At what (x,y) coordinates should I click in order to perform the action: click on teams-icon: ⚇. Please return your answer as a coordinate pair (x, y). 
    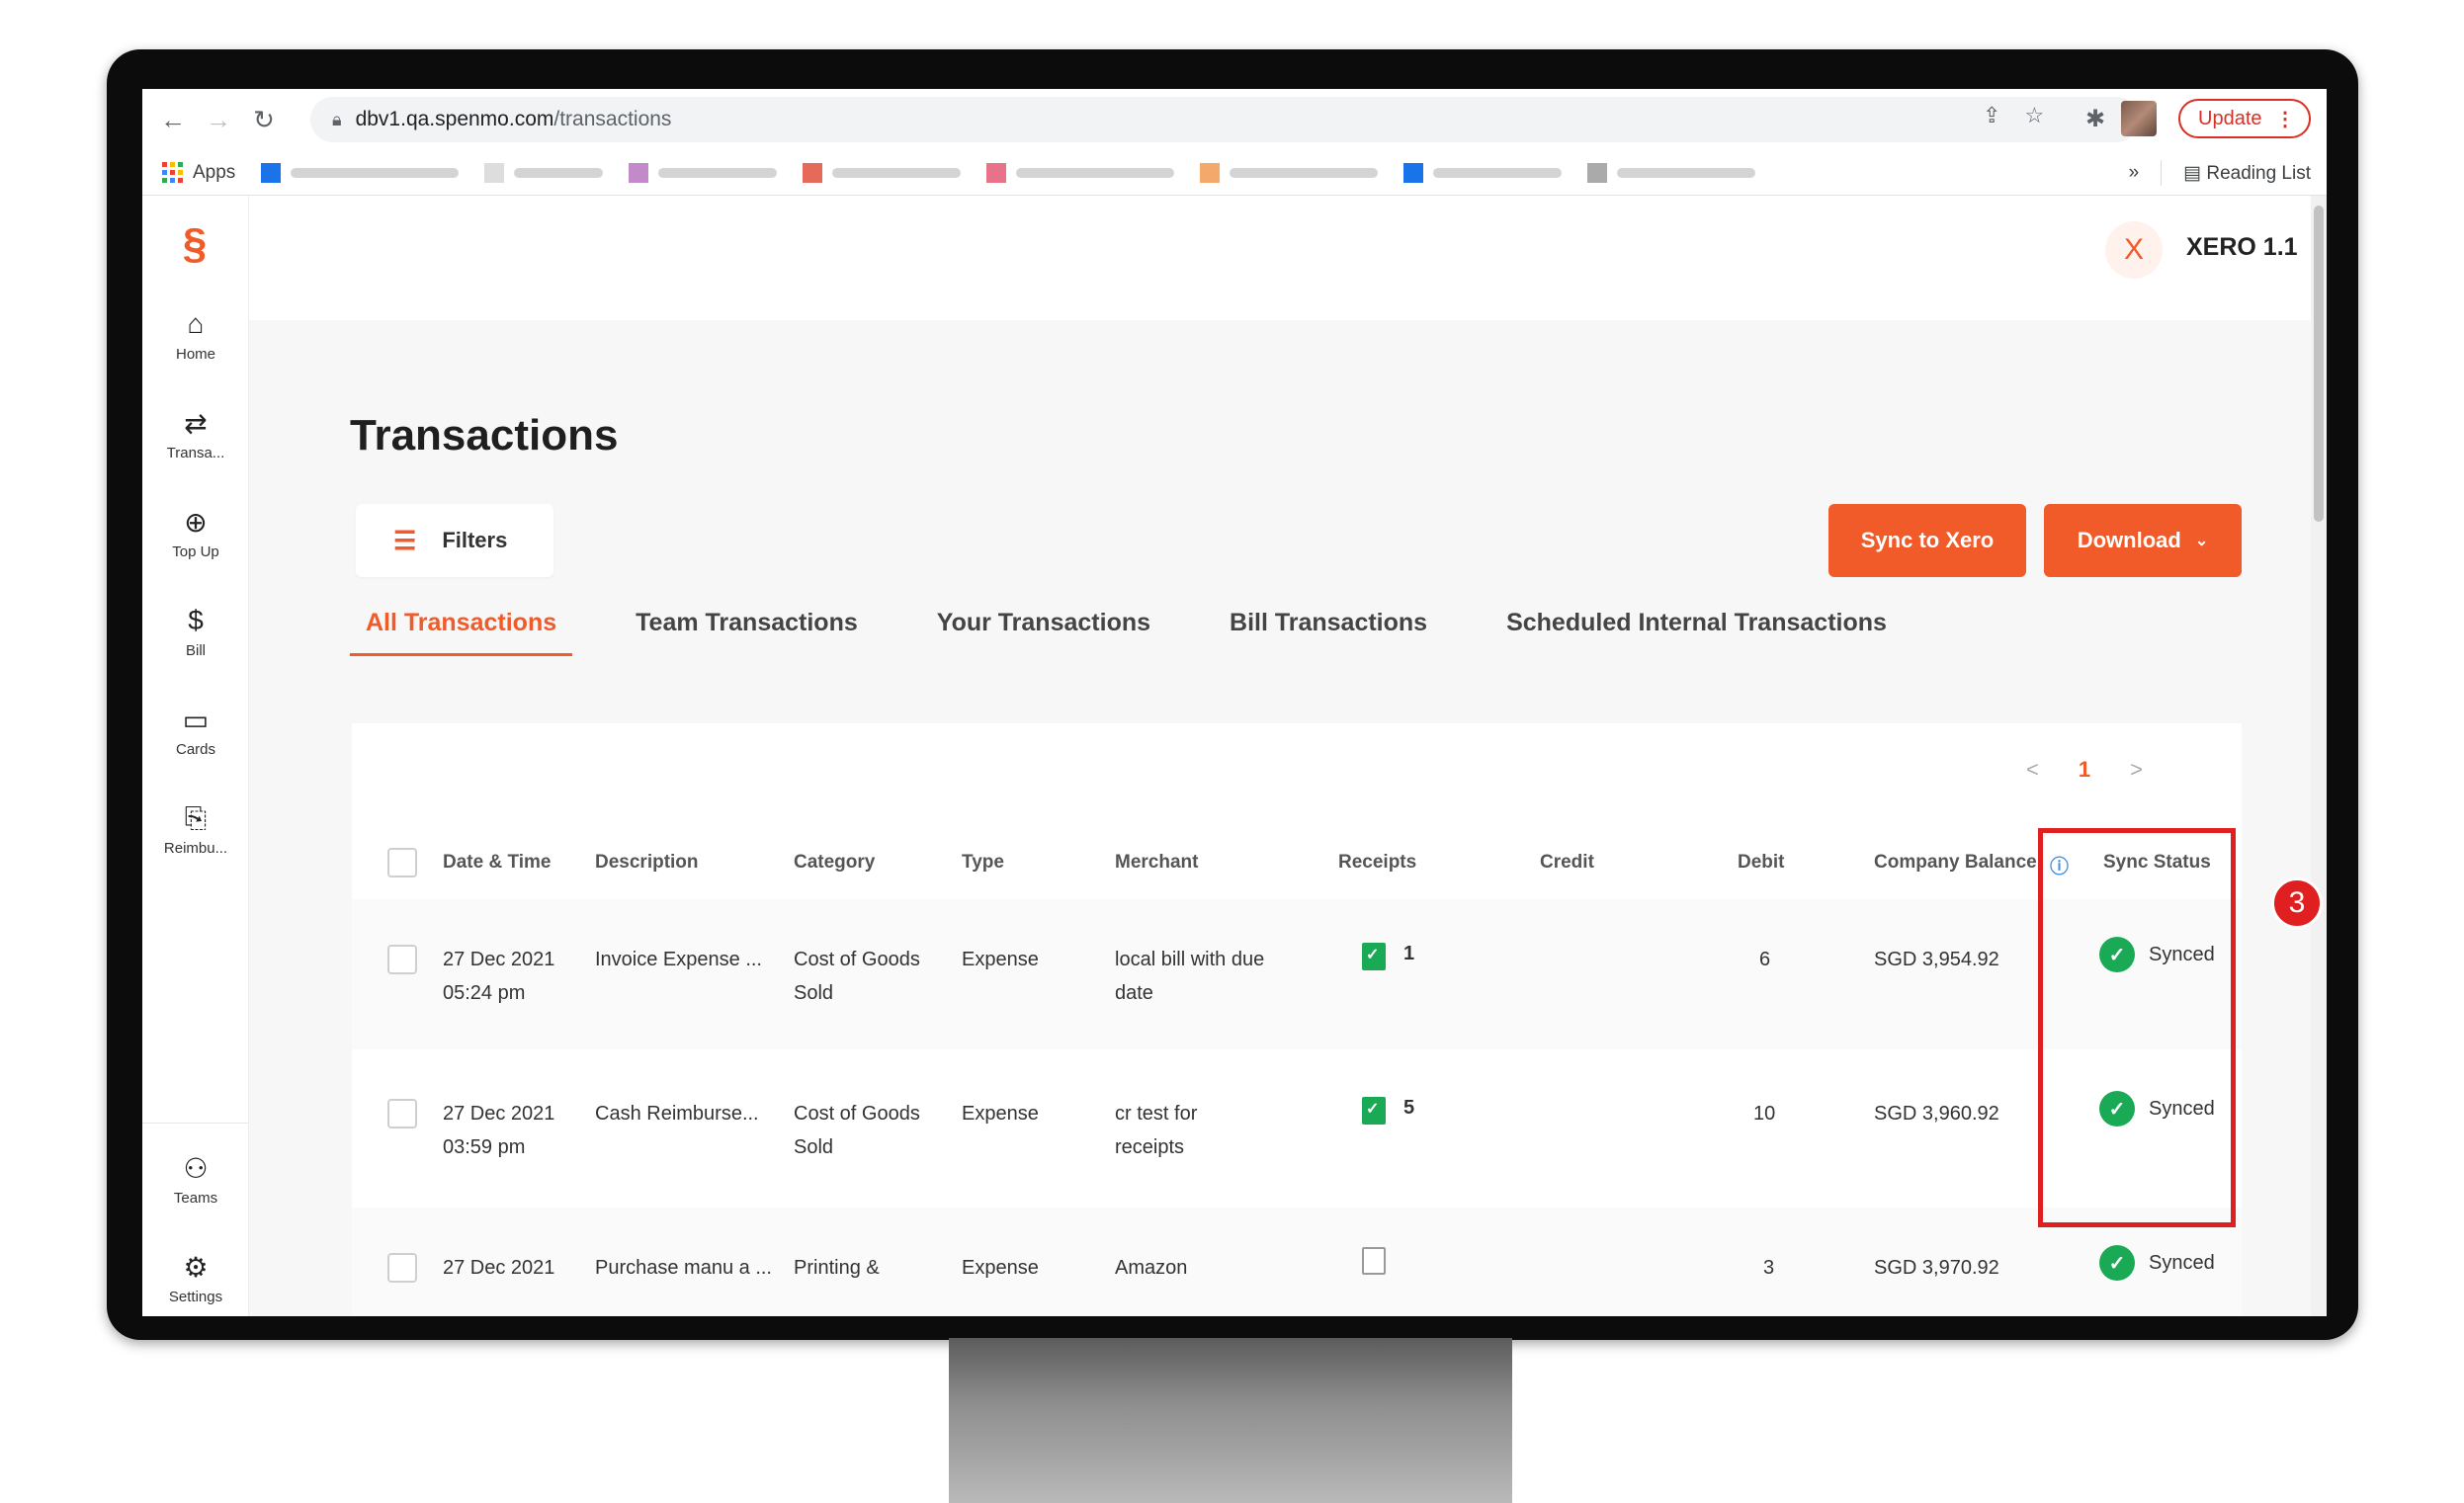
    Looking at the image, I should click on (196, 1168).